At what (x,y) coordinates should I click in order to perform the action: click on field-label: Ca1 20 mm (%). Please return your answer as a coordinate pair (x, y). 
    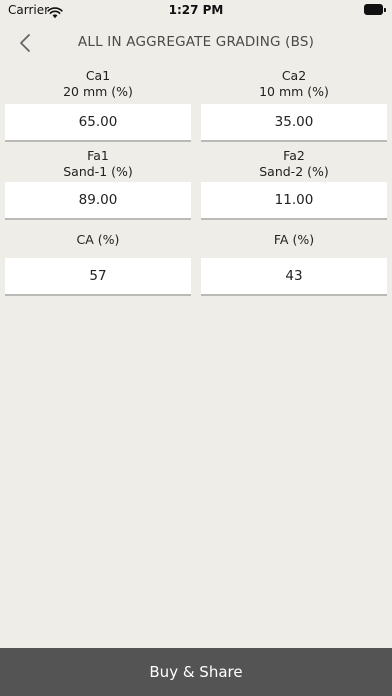
    Looking at the image, I should click on (98, 84).